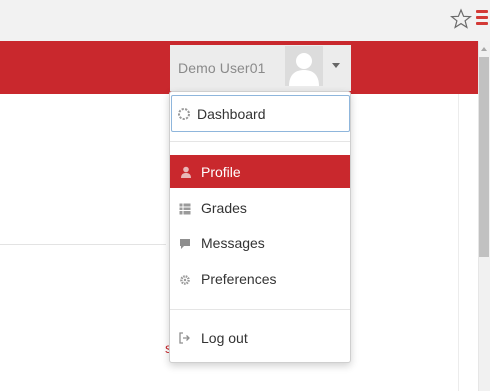 The image size is (490, 391). I want to click on menu-item-profile-label: Profile, so click(221, 172).